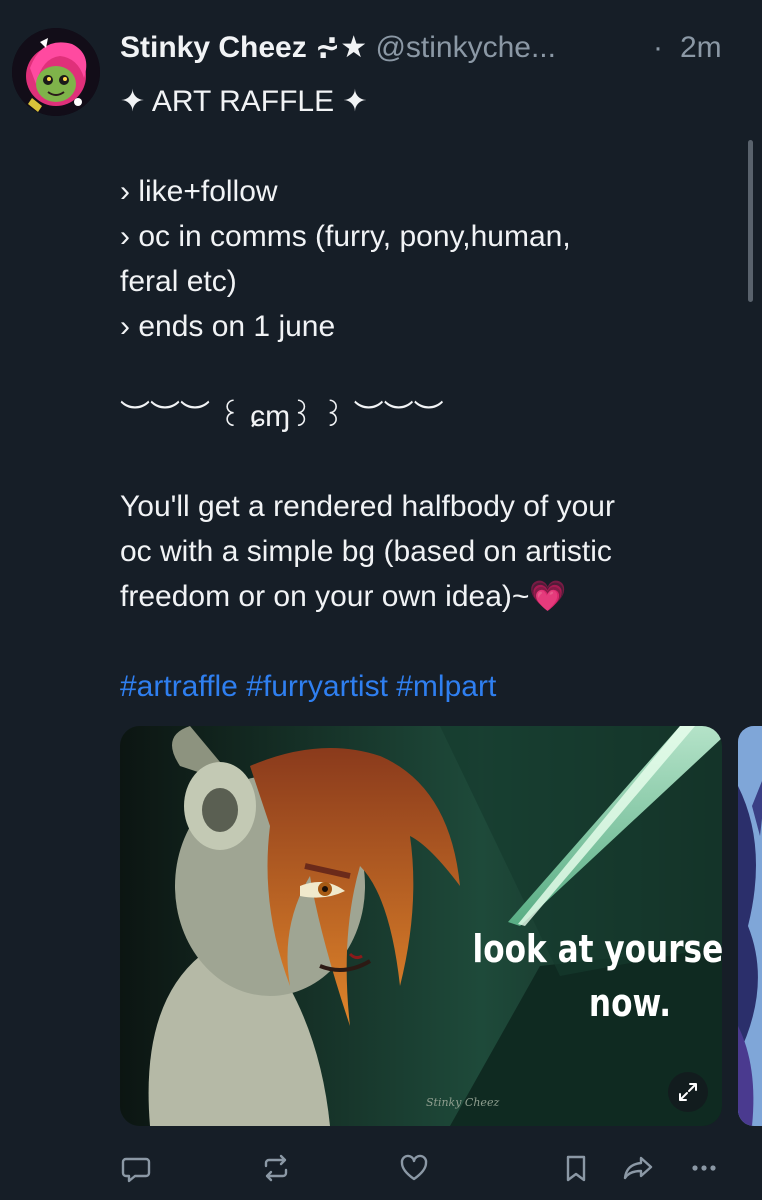 This screenshot has height=1200, width=762. What do you see at coordinates (178, 281) in the screenshot?
I see `rule-line: feral etc)` at bounding box center [178, 281].